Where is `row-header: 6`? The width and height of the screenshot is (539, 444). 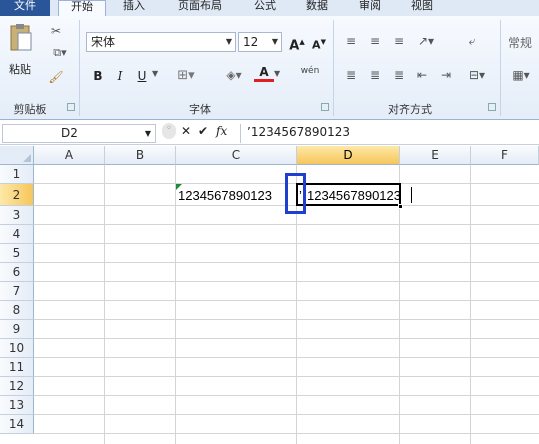
row-header: 6 is located at coordinates (17, 272).